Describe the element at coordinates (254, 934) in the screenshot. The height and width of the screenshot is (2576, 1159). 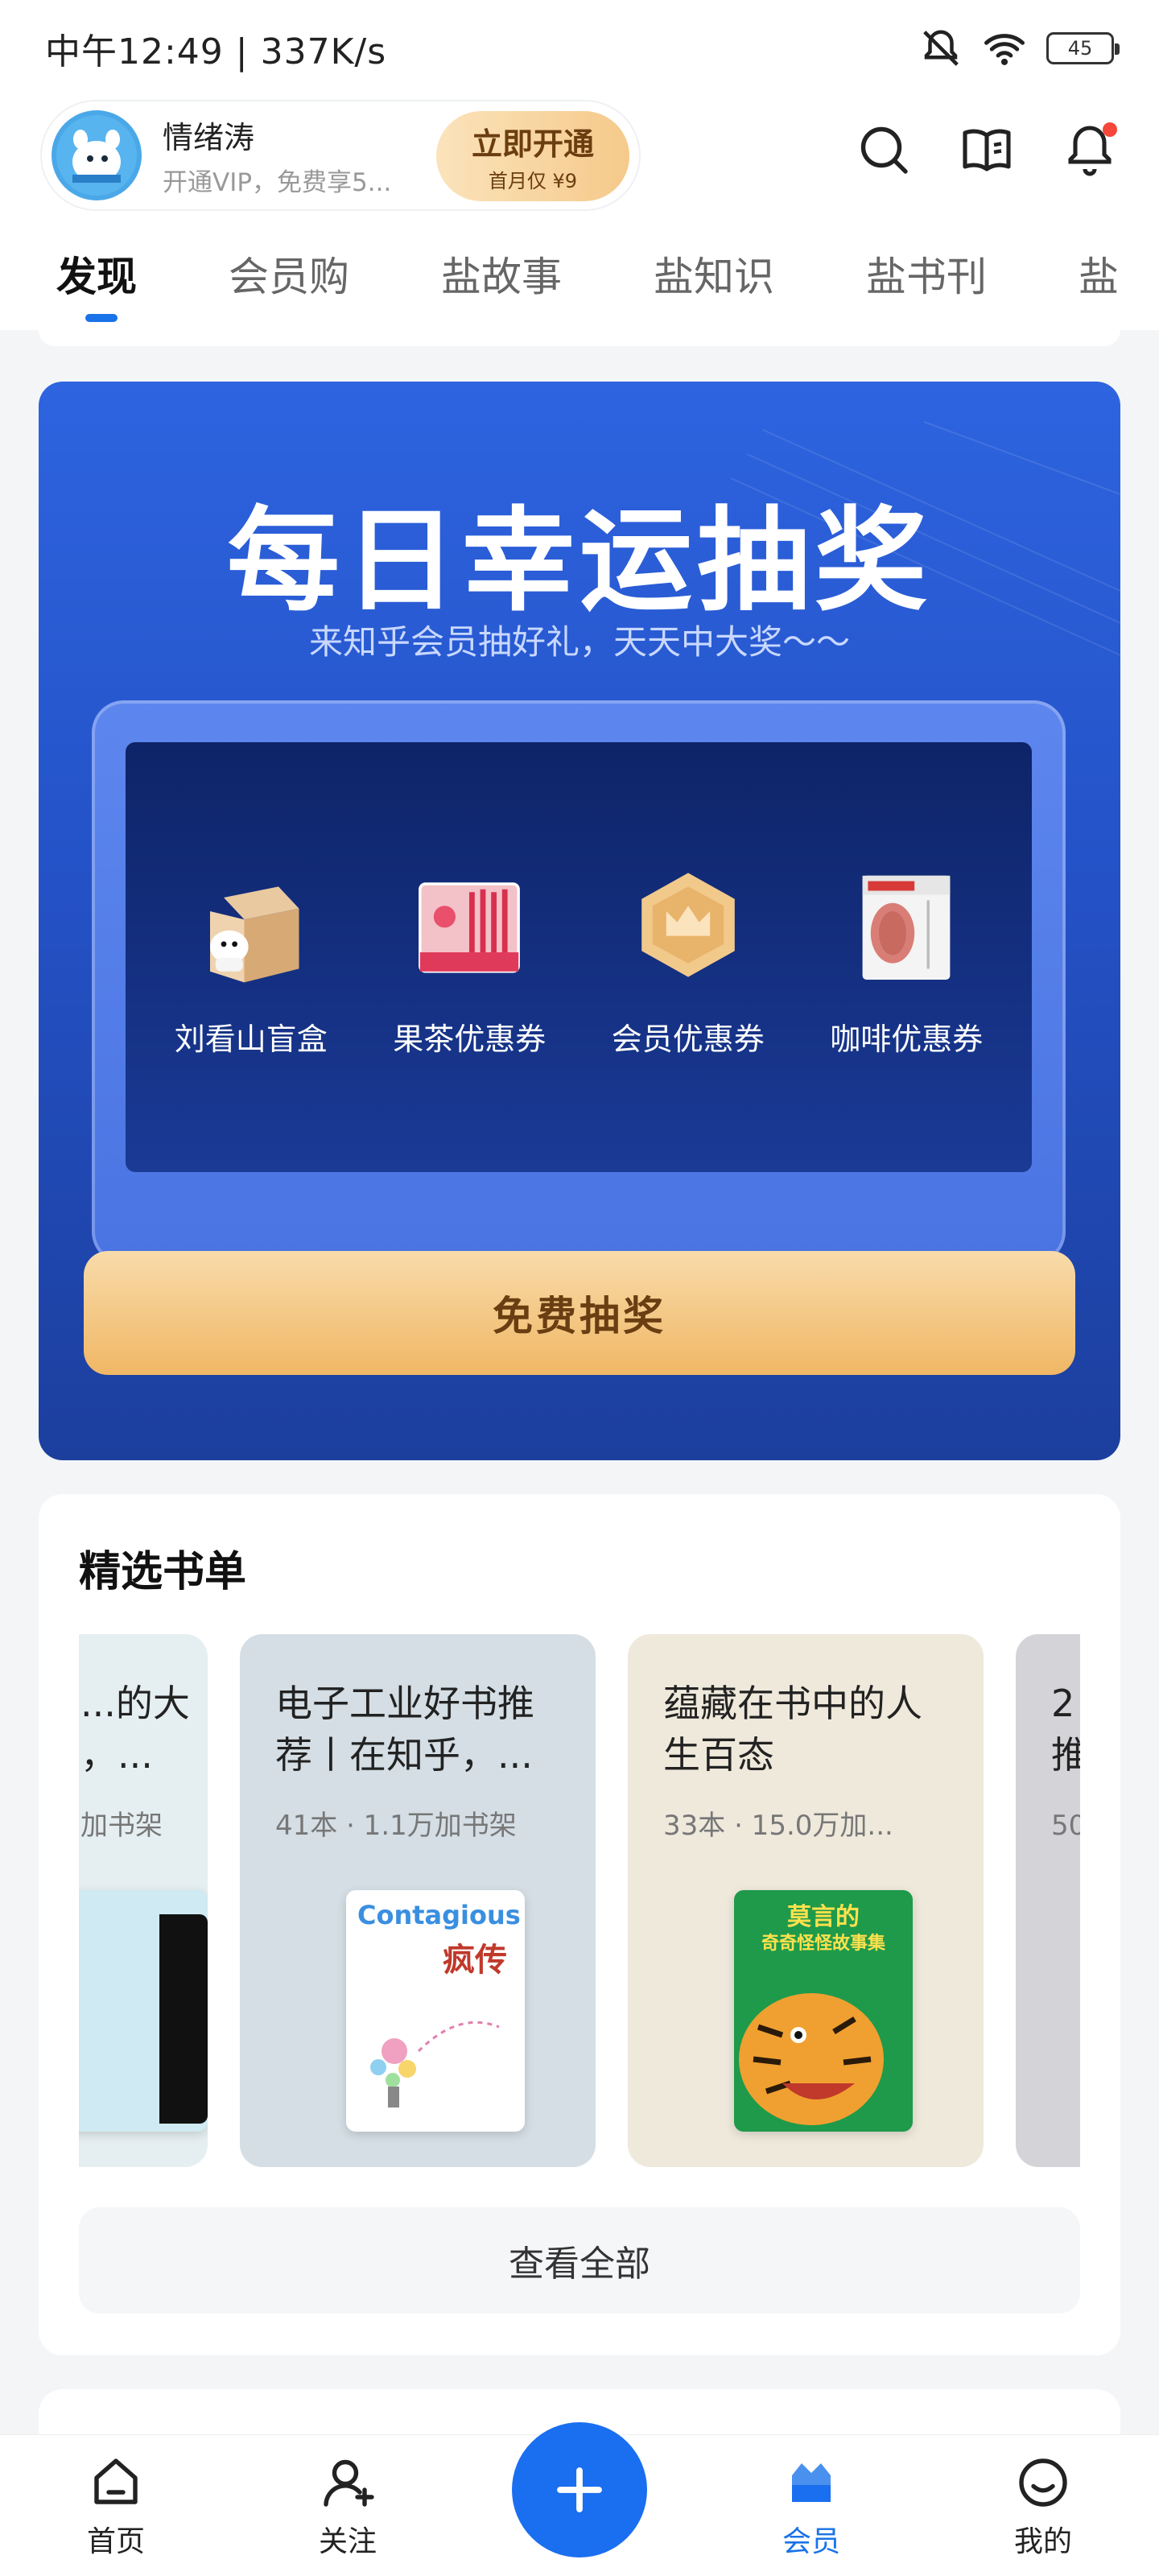
I see `blind-box-icon` at that location.